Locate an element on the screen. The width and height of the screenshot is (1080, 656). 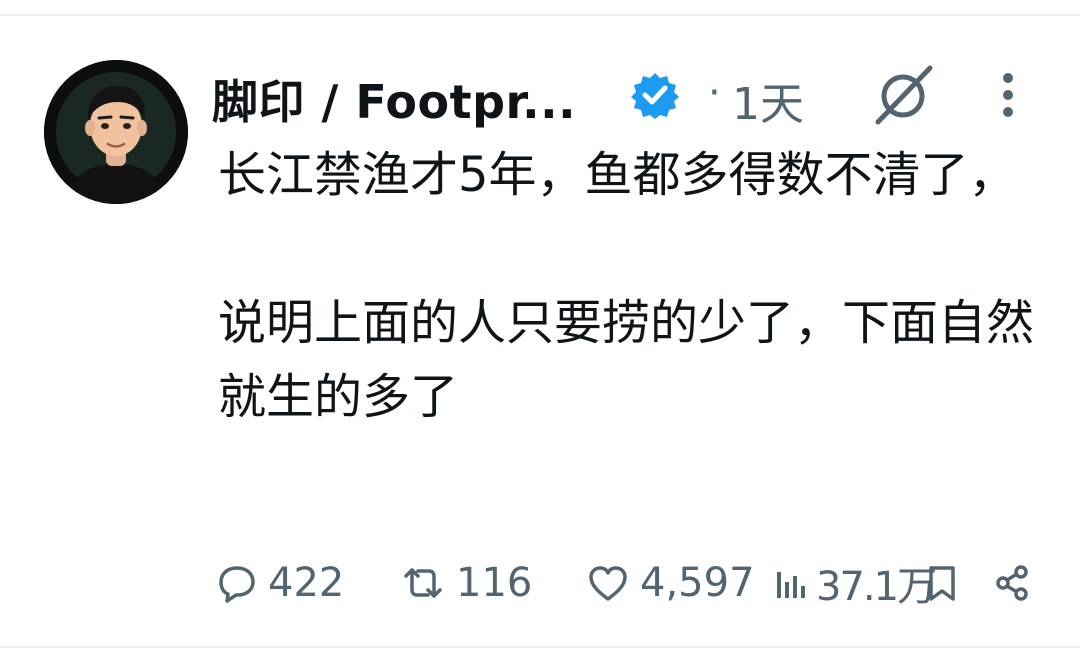
verified-badge-icon is located at coordinates (655, 96).